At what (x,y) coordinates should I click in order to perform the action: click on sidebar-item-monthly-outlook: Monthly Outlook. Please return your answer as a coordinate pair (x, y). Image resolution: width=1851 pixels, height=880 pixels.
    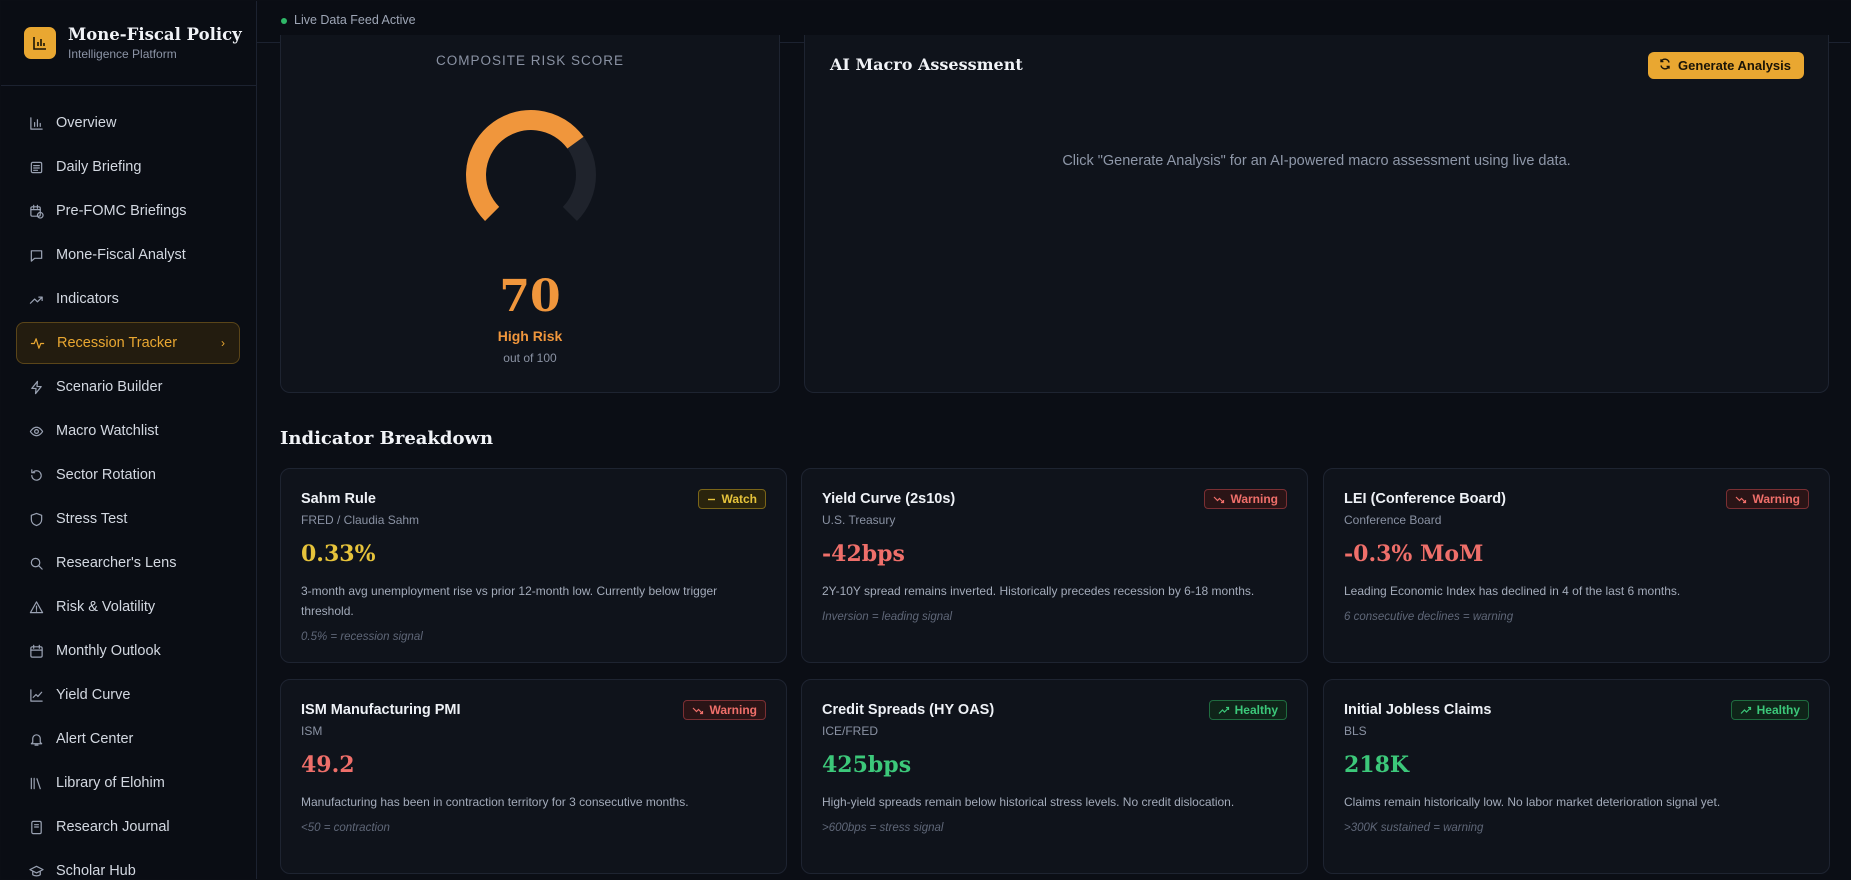
    Looking at the image, I should click on (128, 651).